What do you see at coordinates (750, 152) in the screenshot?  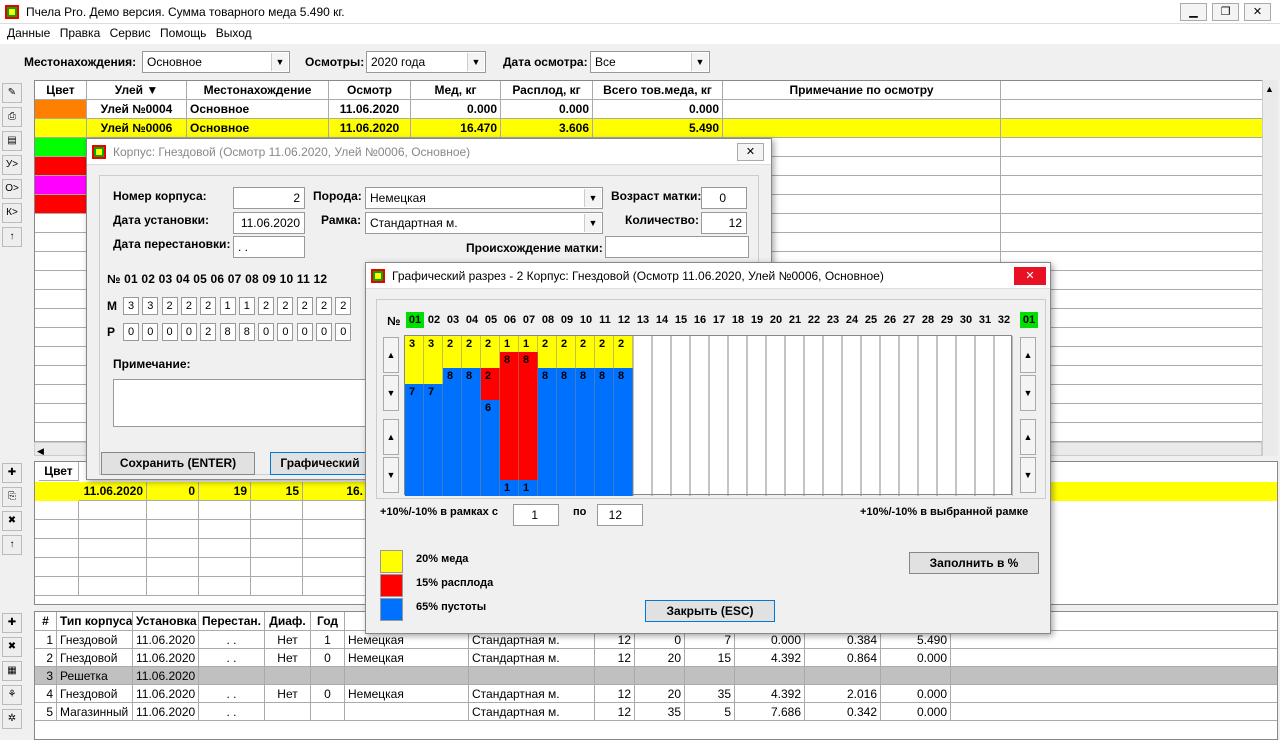 I see `corpus-close-button: ✕` at bounding box center [750, 152].